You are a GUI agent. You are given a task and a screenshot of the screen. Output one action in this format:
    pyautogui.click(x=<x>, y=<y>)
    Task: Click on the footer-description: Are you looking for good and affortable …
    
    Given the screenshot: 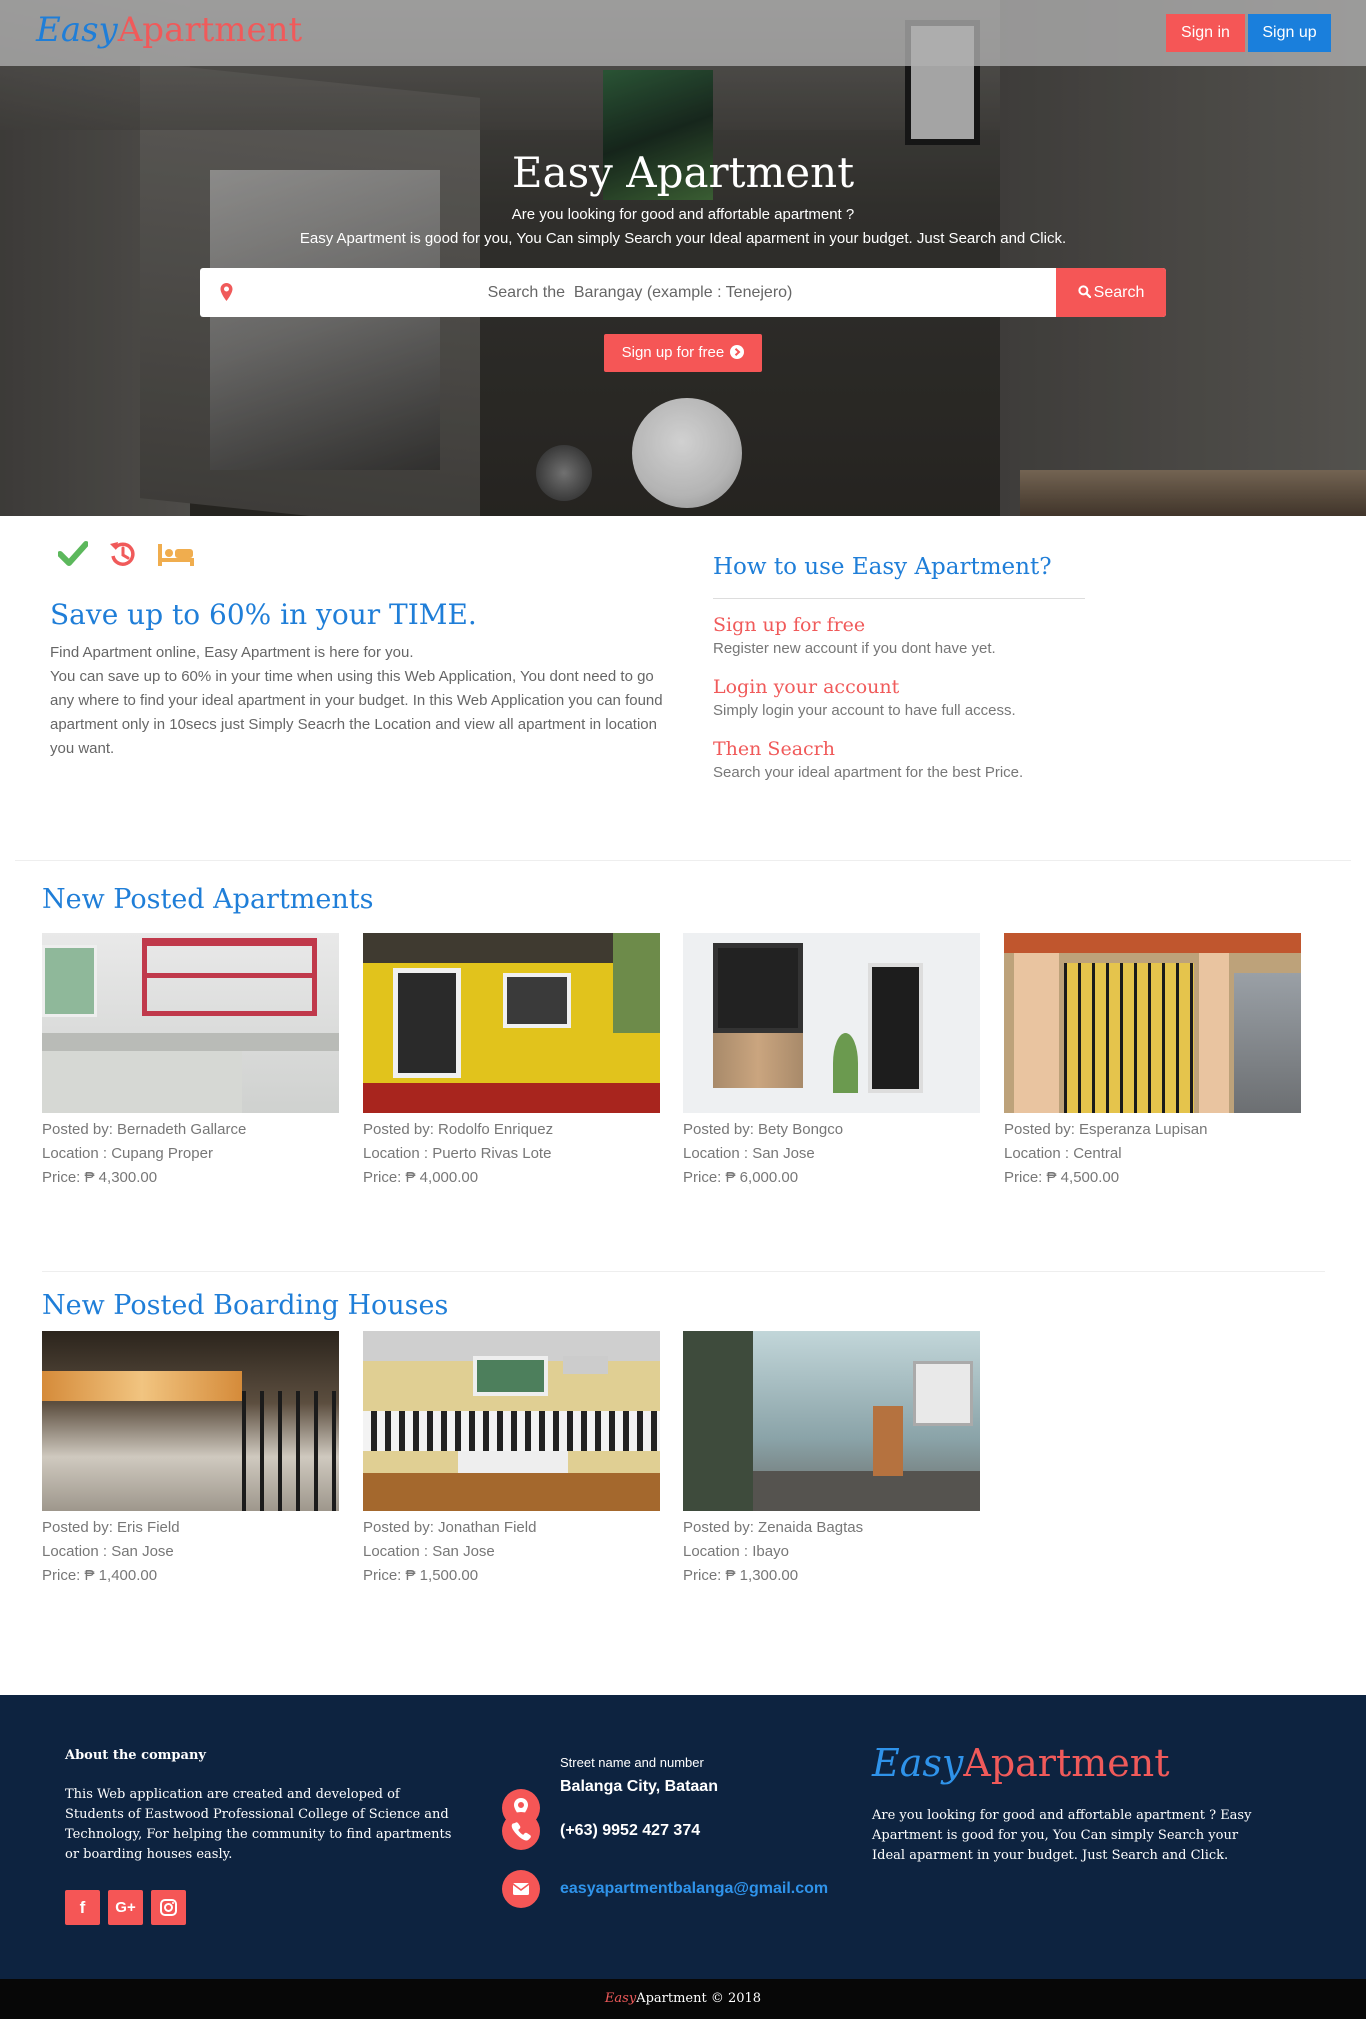 What is the action you would take?
    pyautogui.click(x=1062, y=1835)
    